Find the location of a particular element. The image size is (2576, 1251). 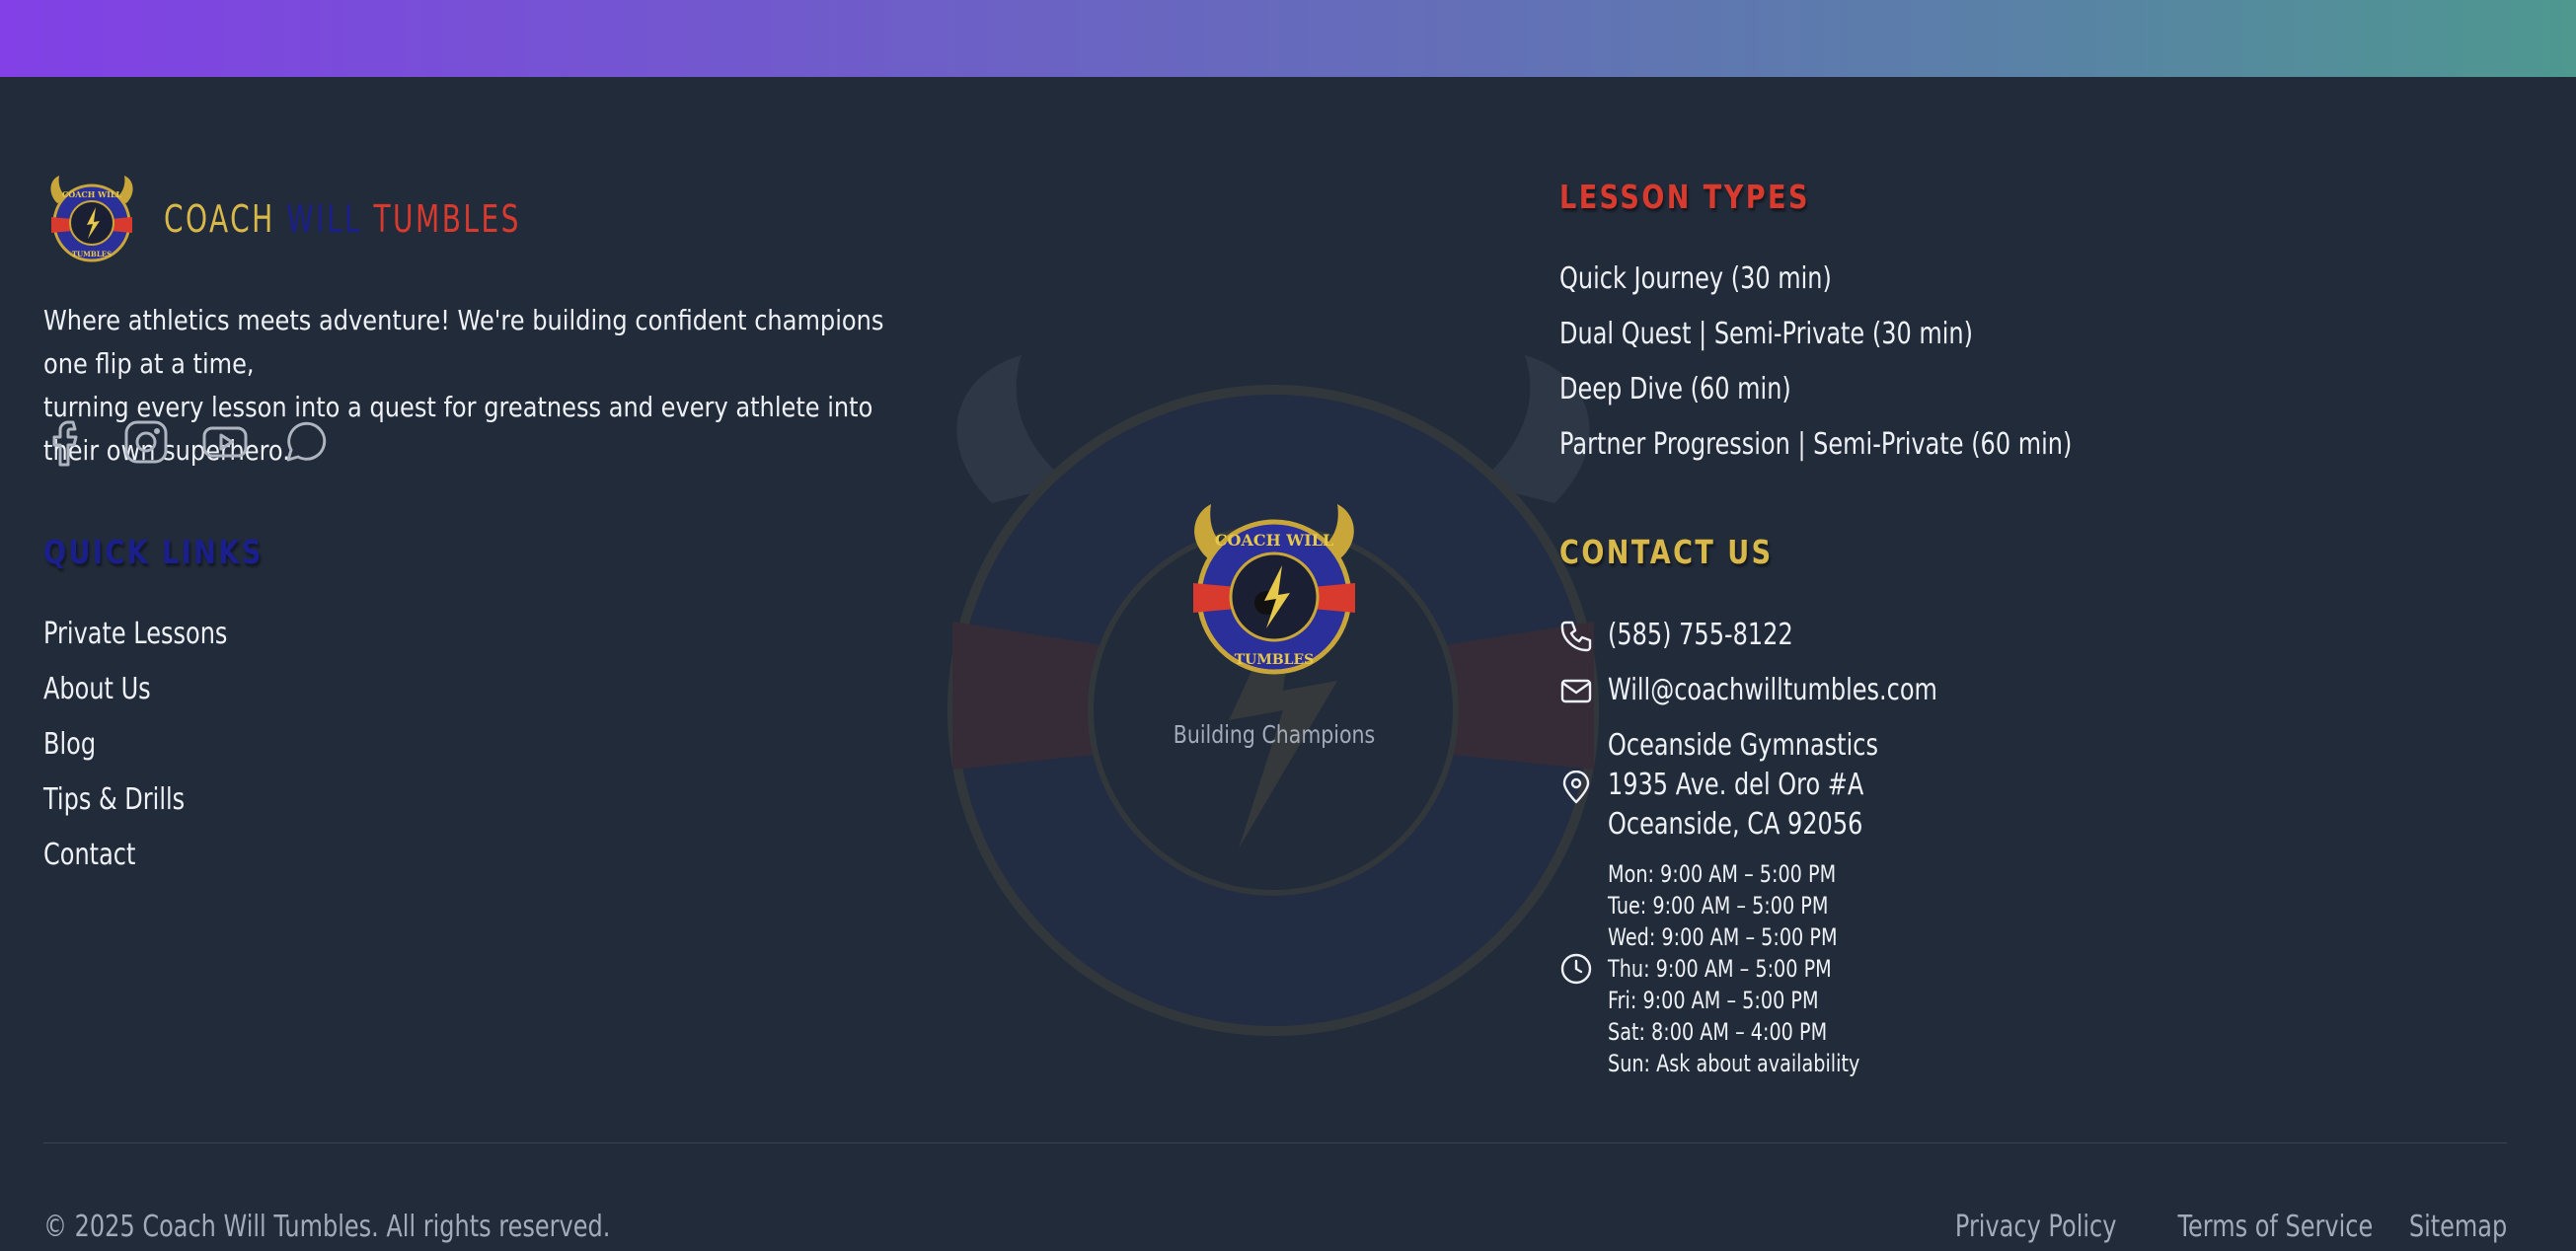

instagram-link is located at coordinates (146, 442).